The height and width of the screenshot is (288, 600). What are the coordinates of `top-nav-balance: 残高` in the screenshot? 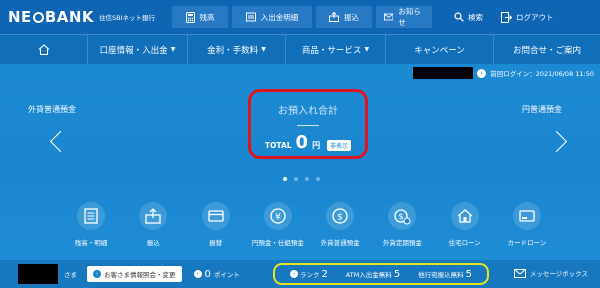 It's located at (200, 17).